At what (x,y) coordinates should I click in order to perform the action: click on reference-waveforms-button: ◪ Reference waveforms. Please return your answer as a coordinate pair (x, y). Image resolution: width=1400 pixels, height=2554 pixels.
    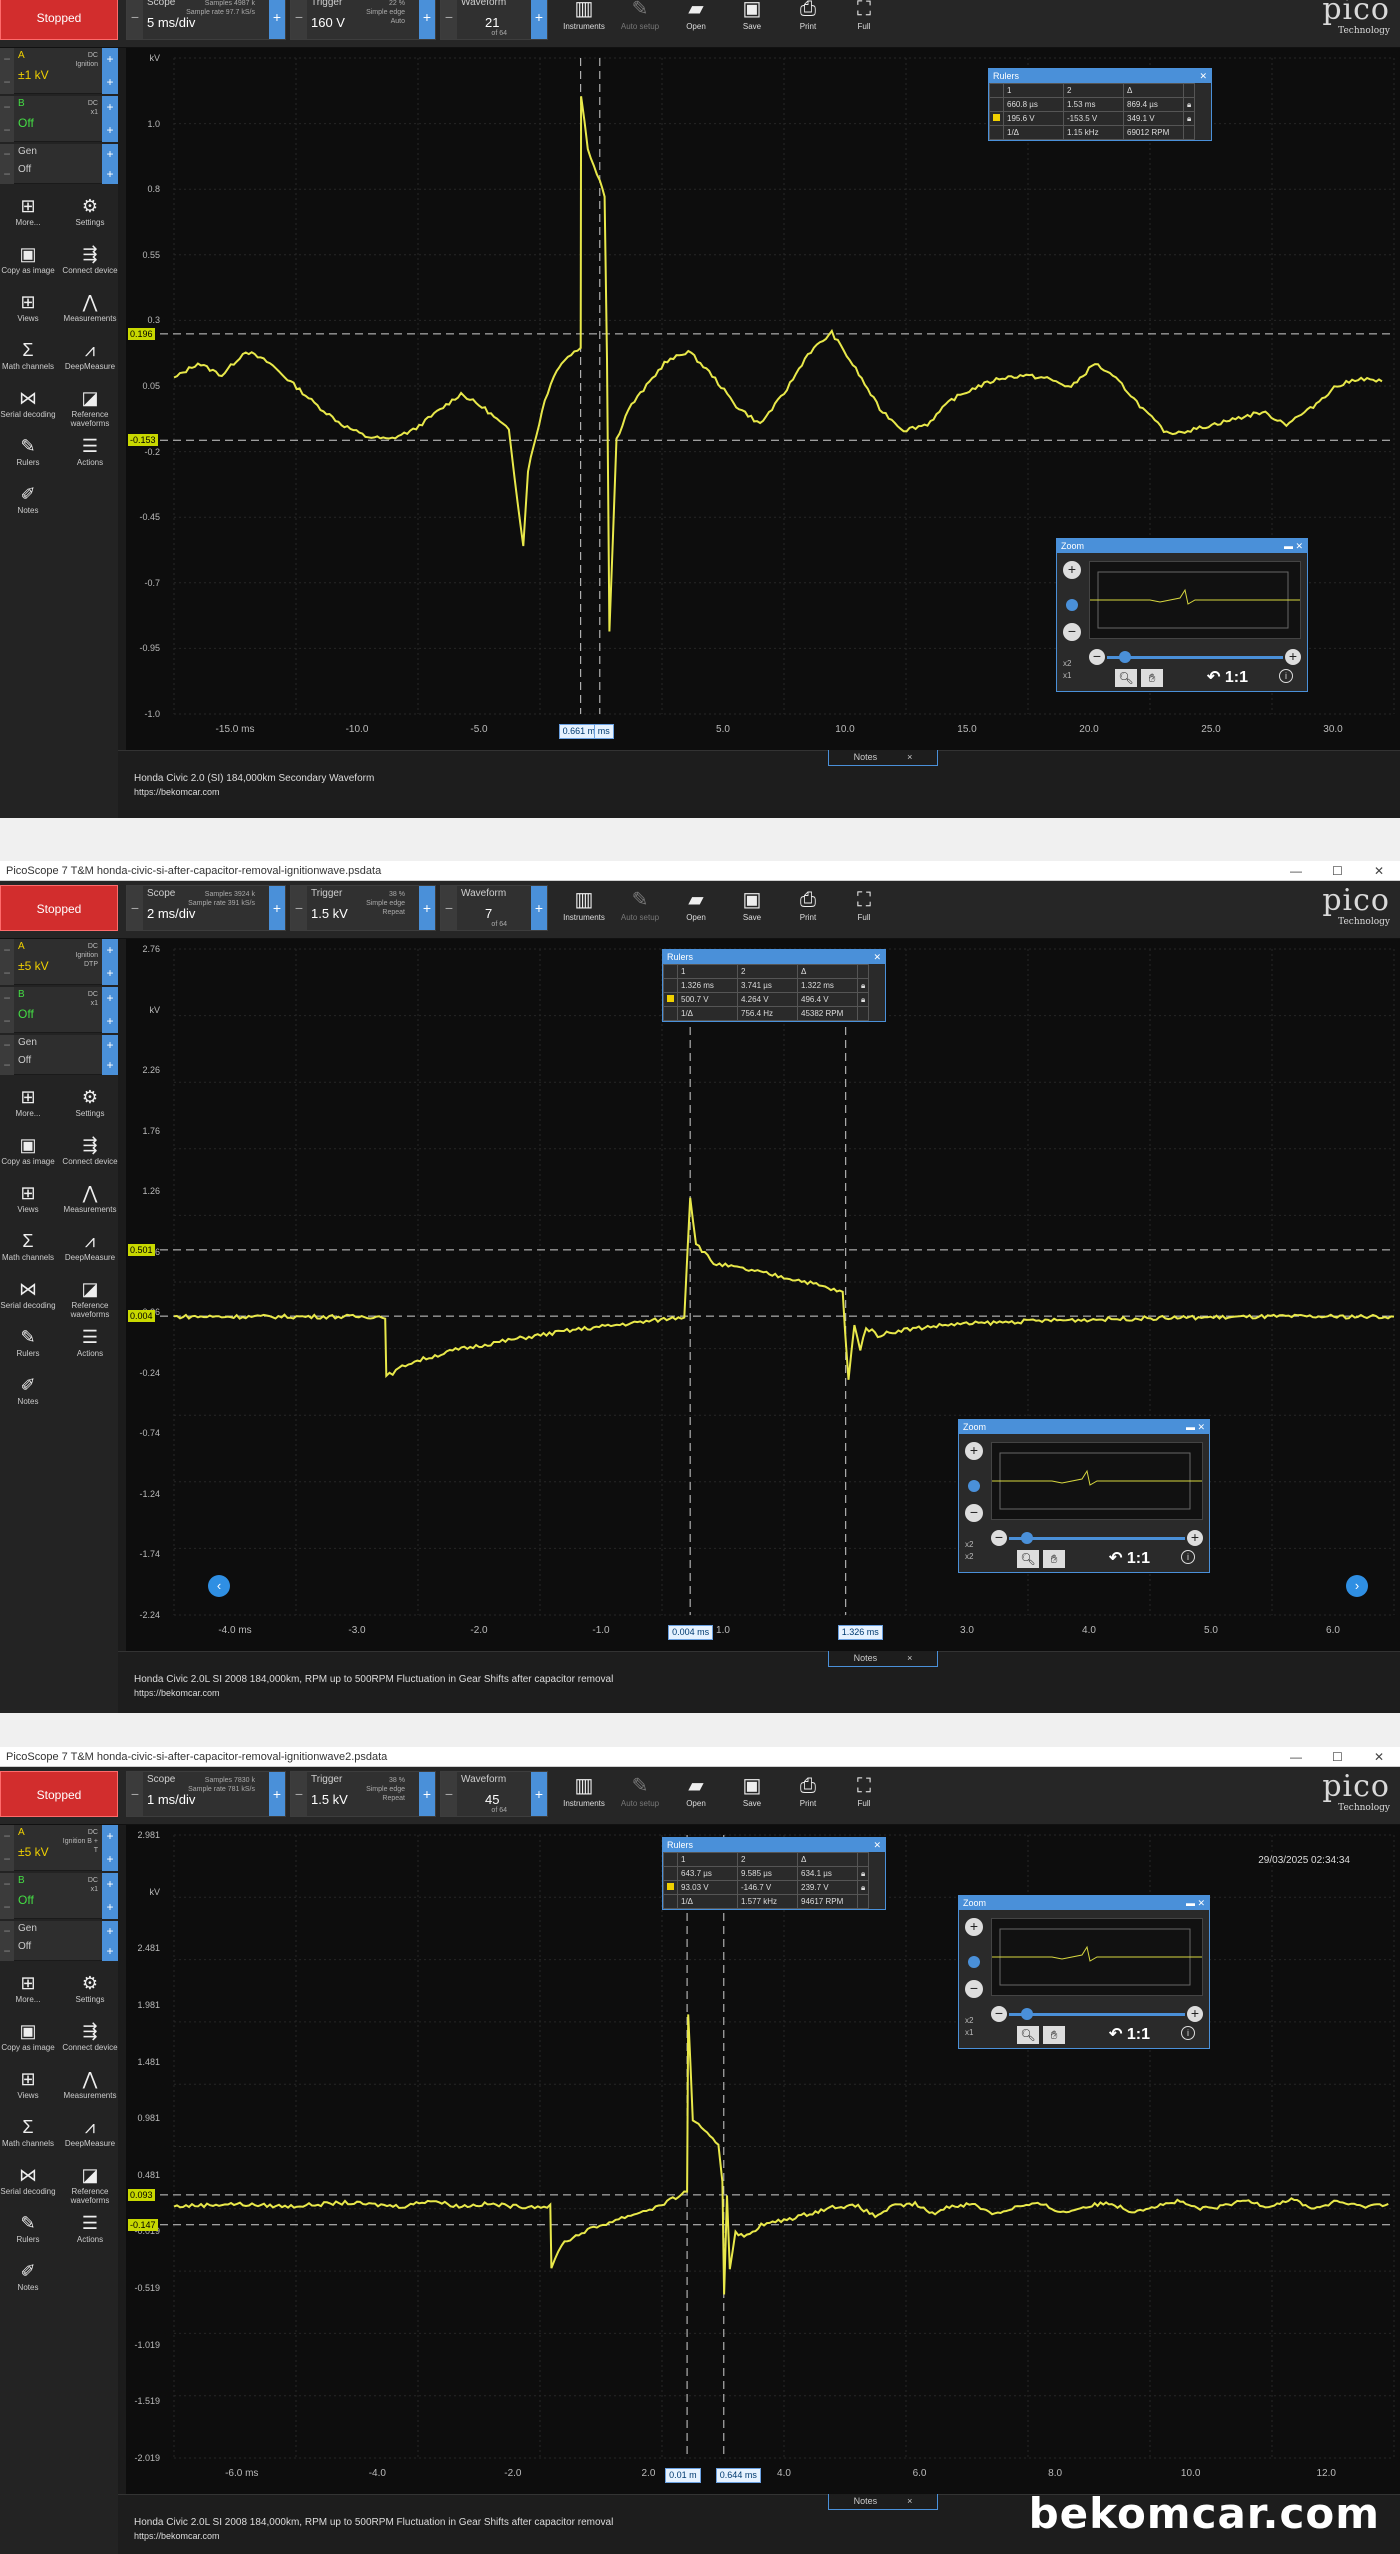
    Looking at the image, I should click on (90, 1301).